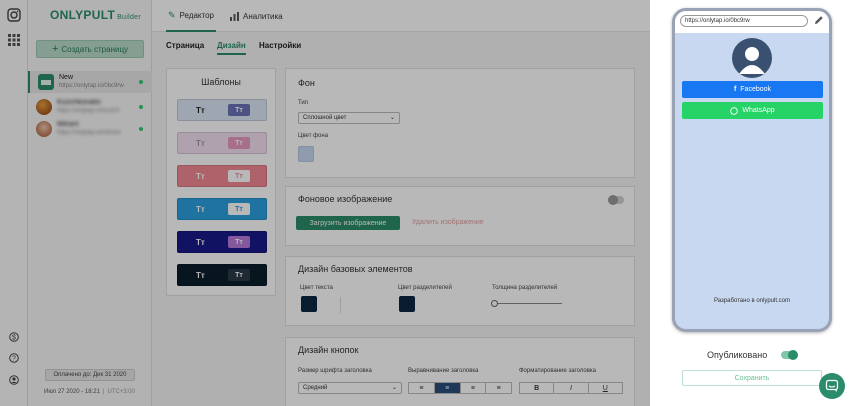  Describe the element at coordinates (172, 14) in the screenshot. I see `pencil-icon: ✎` at that location.